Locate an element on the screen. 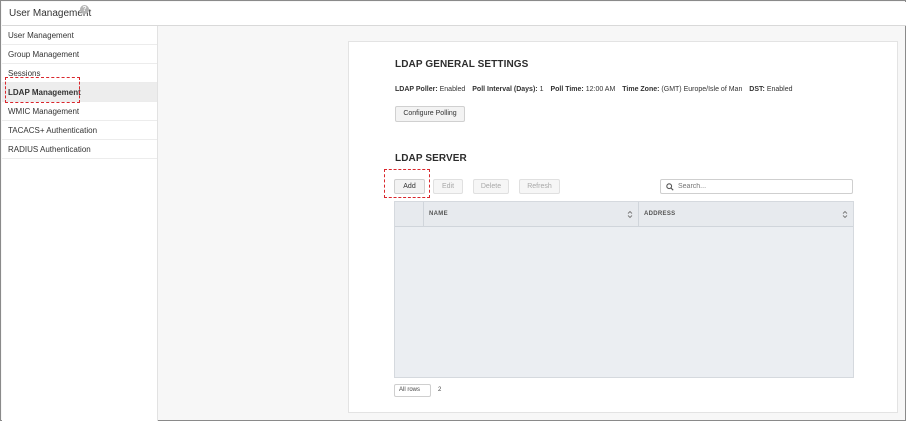 This screenshot has width=906, height=421. edit-button: Edit is located at coordinates (448, 186).